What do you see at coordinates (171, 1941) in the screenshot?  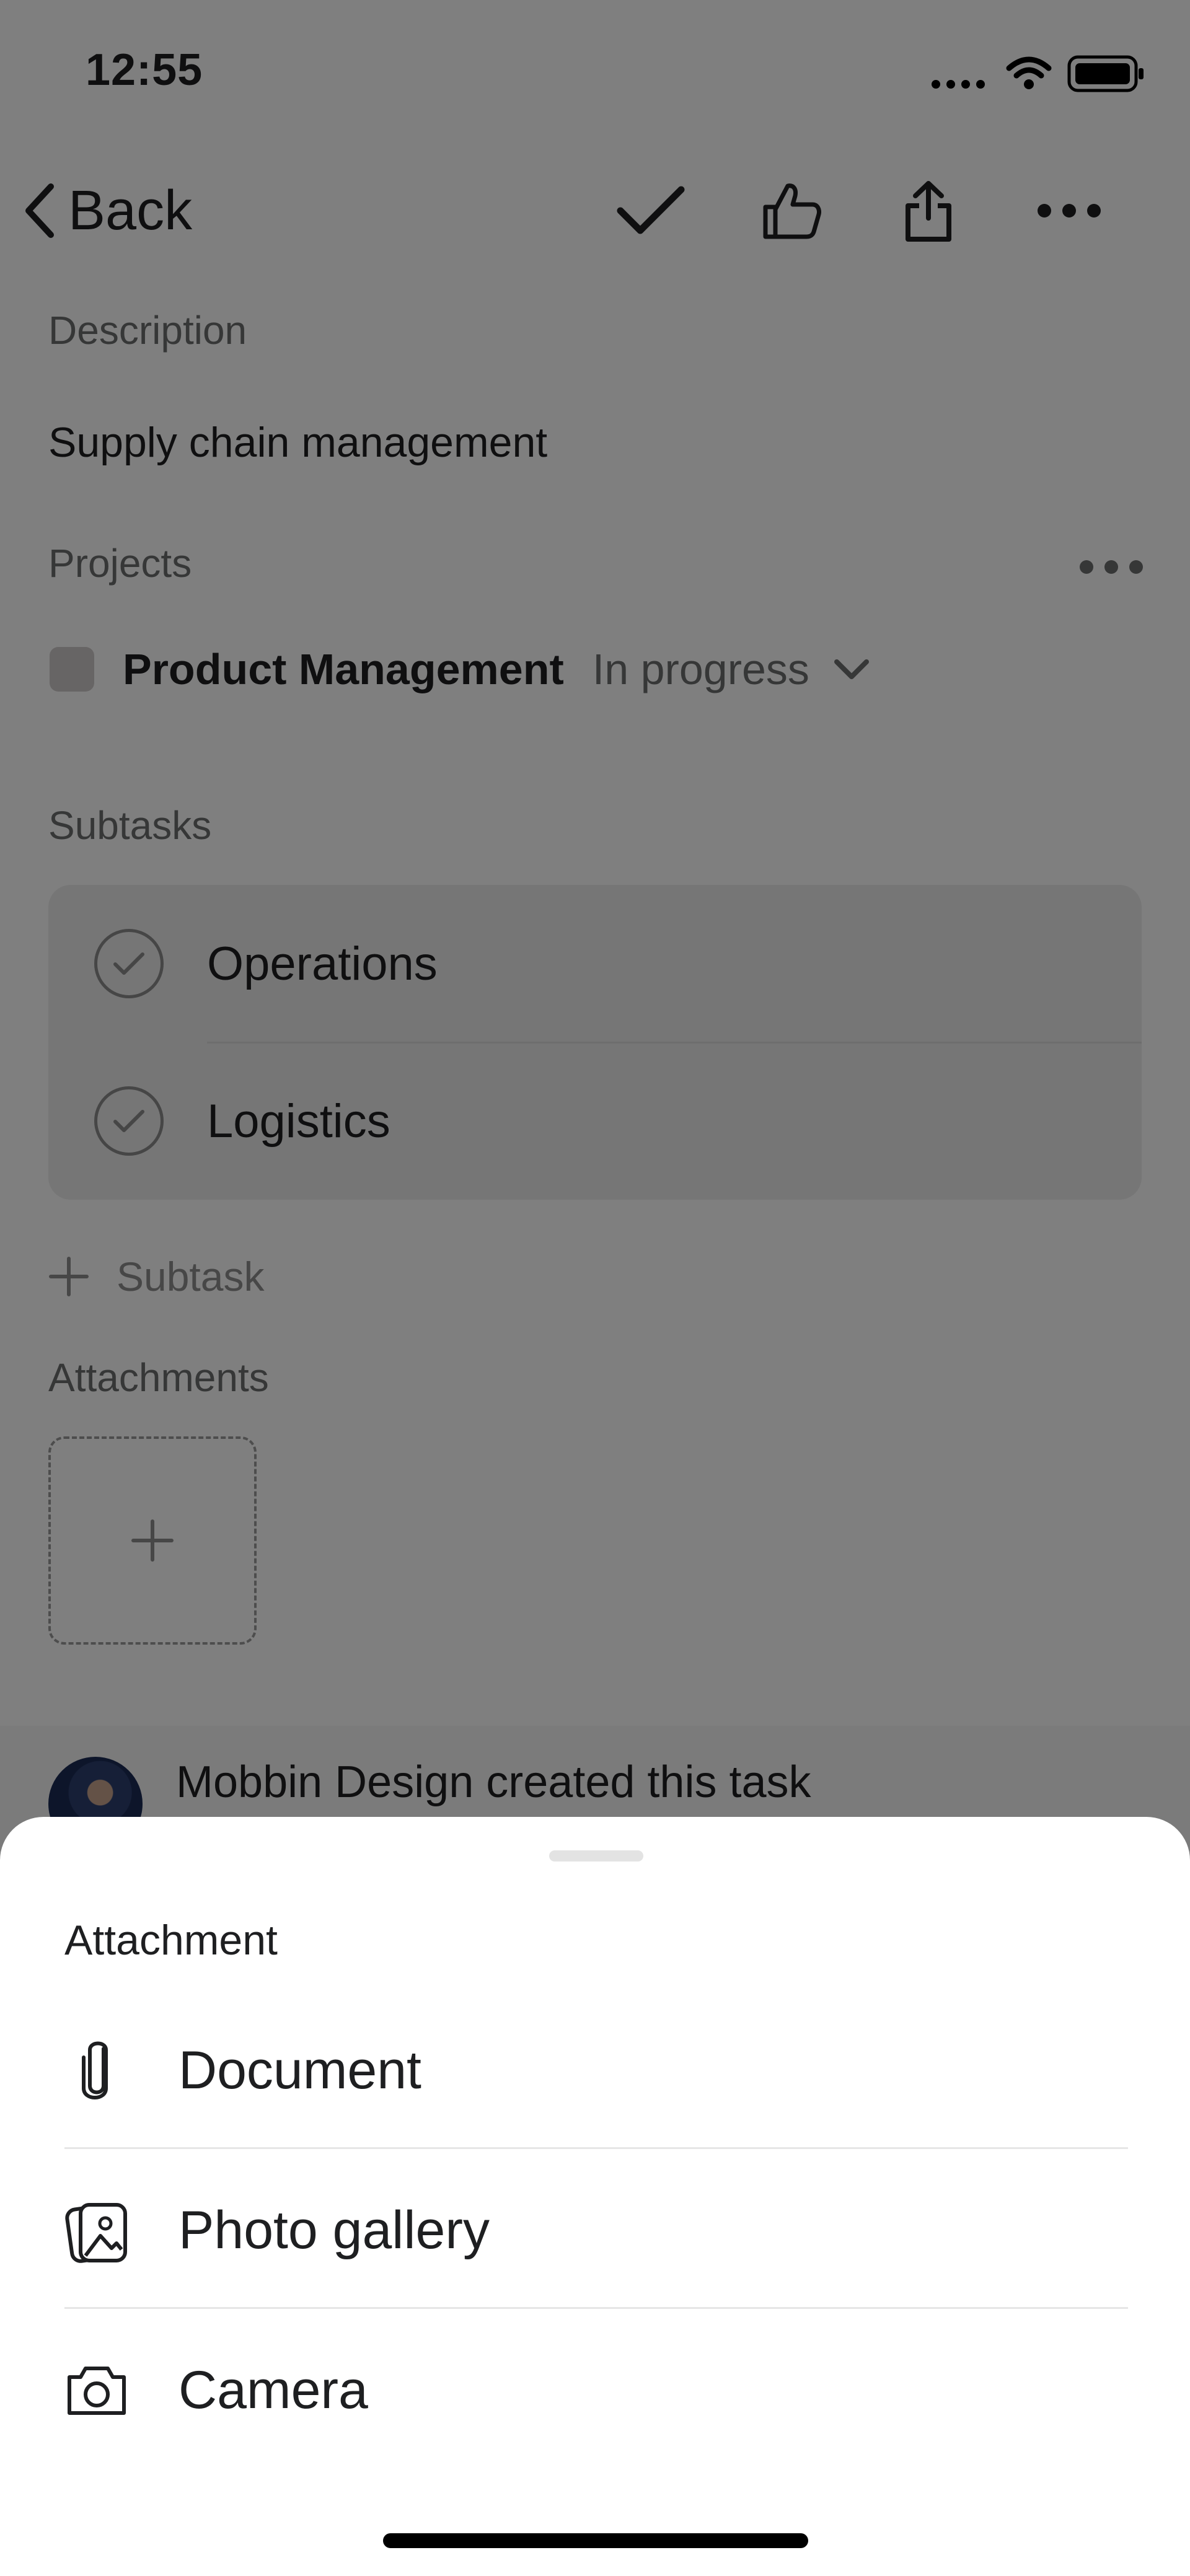 I see `sheet-title: Attachment` at bounding box center [171, 1941].